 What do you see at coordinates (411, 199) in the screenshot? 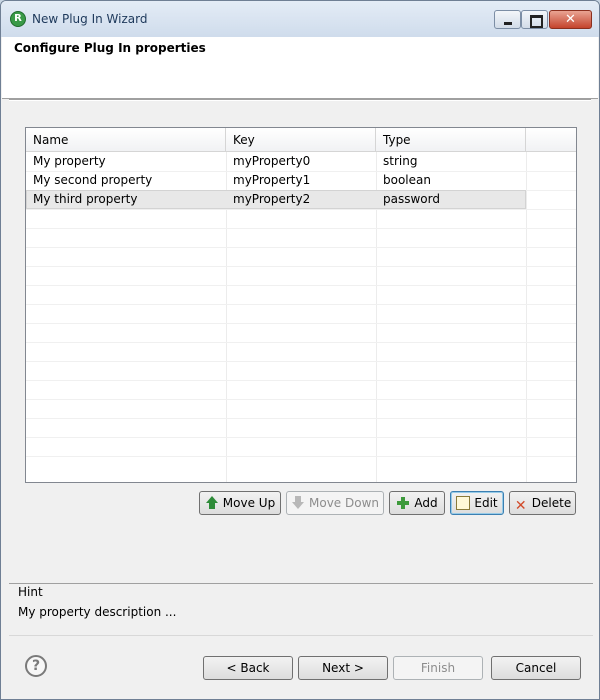
I see `cell-type: password` at bounding box center [411, 199].